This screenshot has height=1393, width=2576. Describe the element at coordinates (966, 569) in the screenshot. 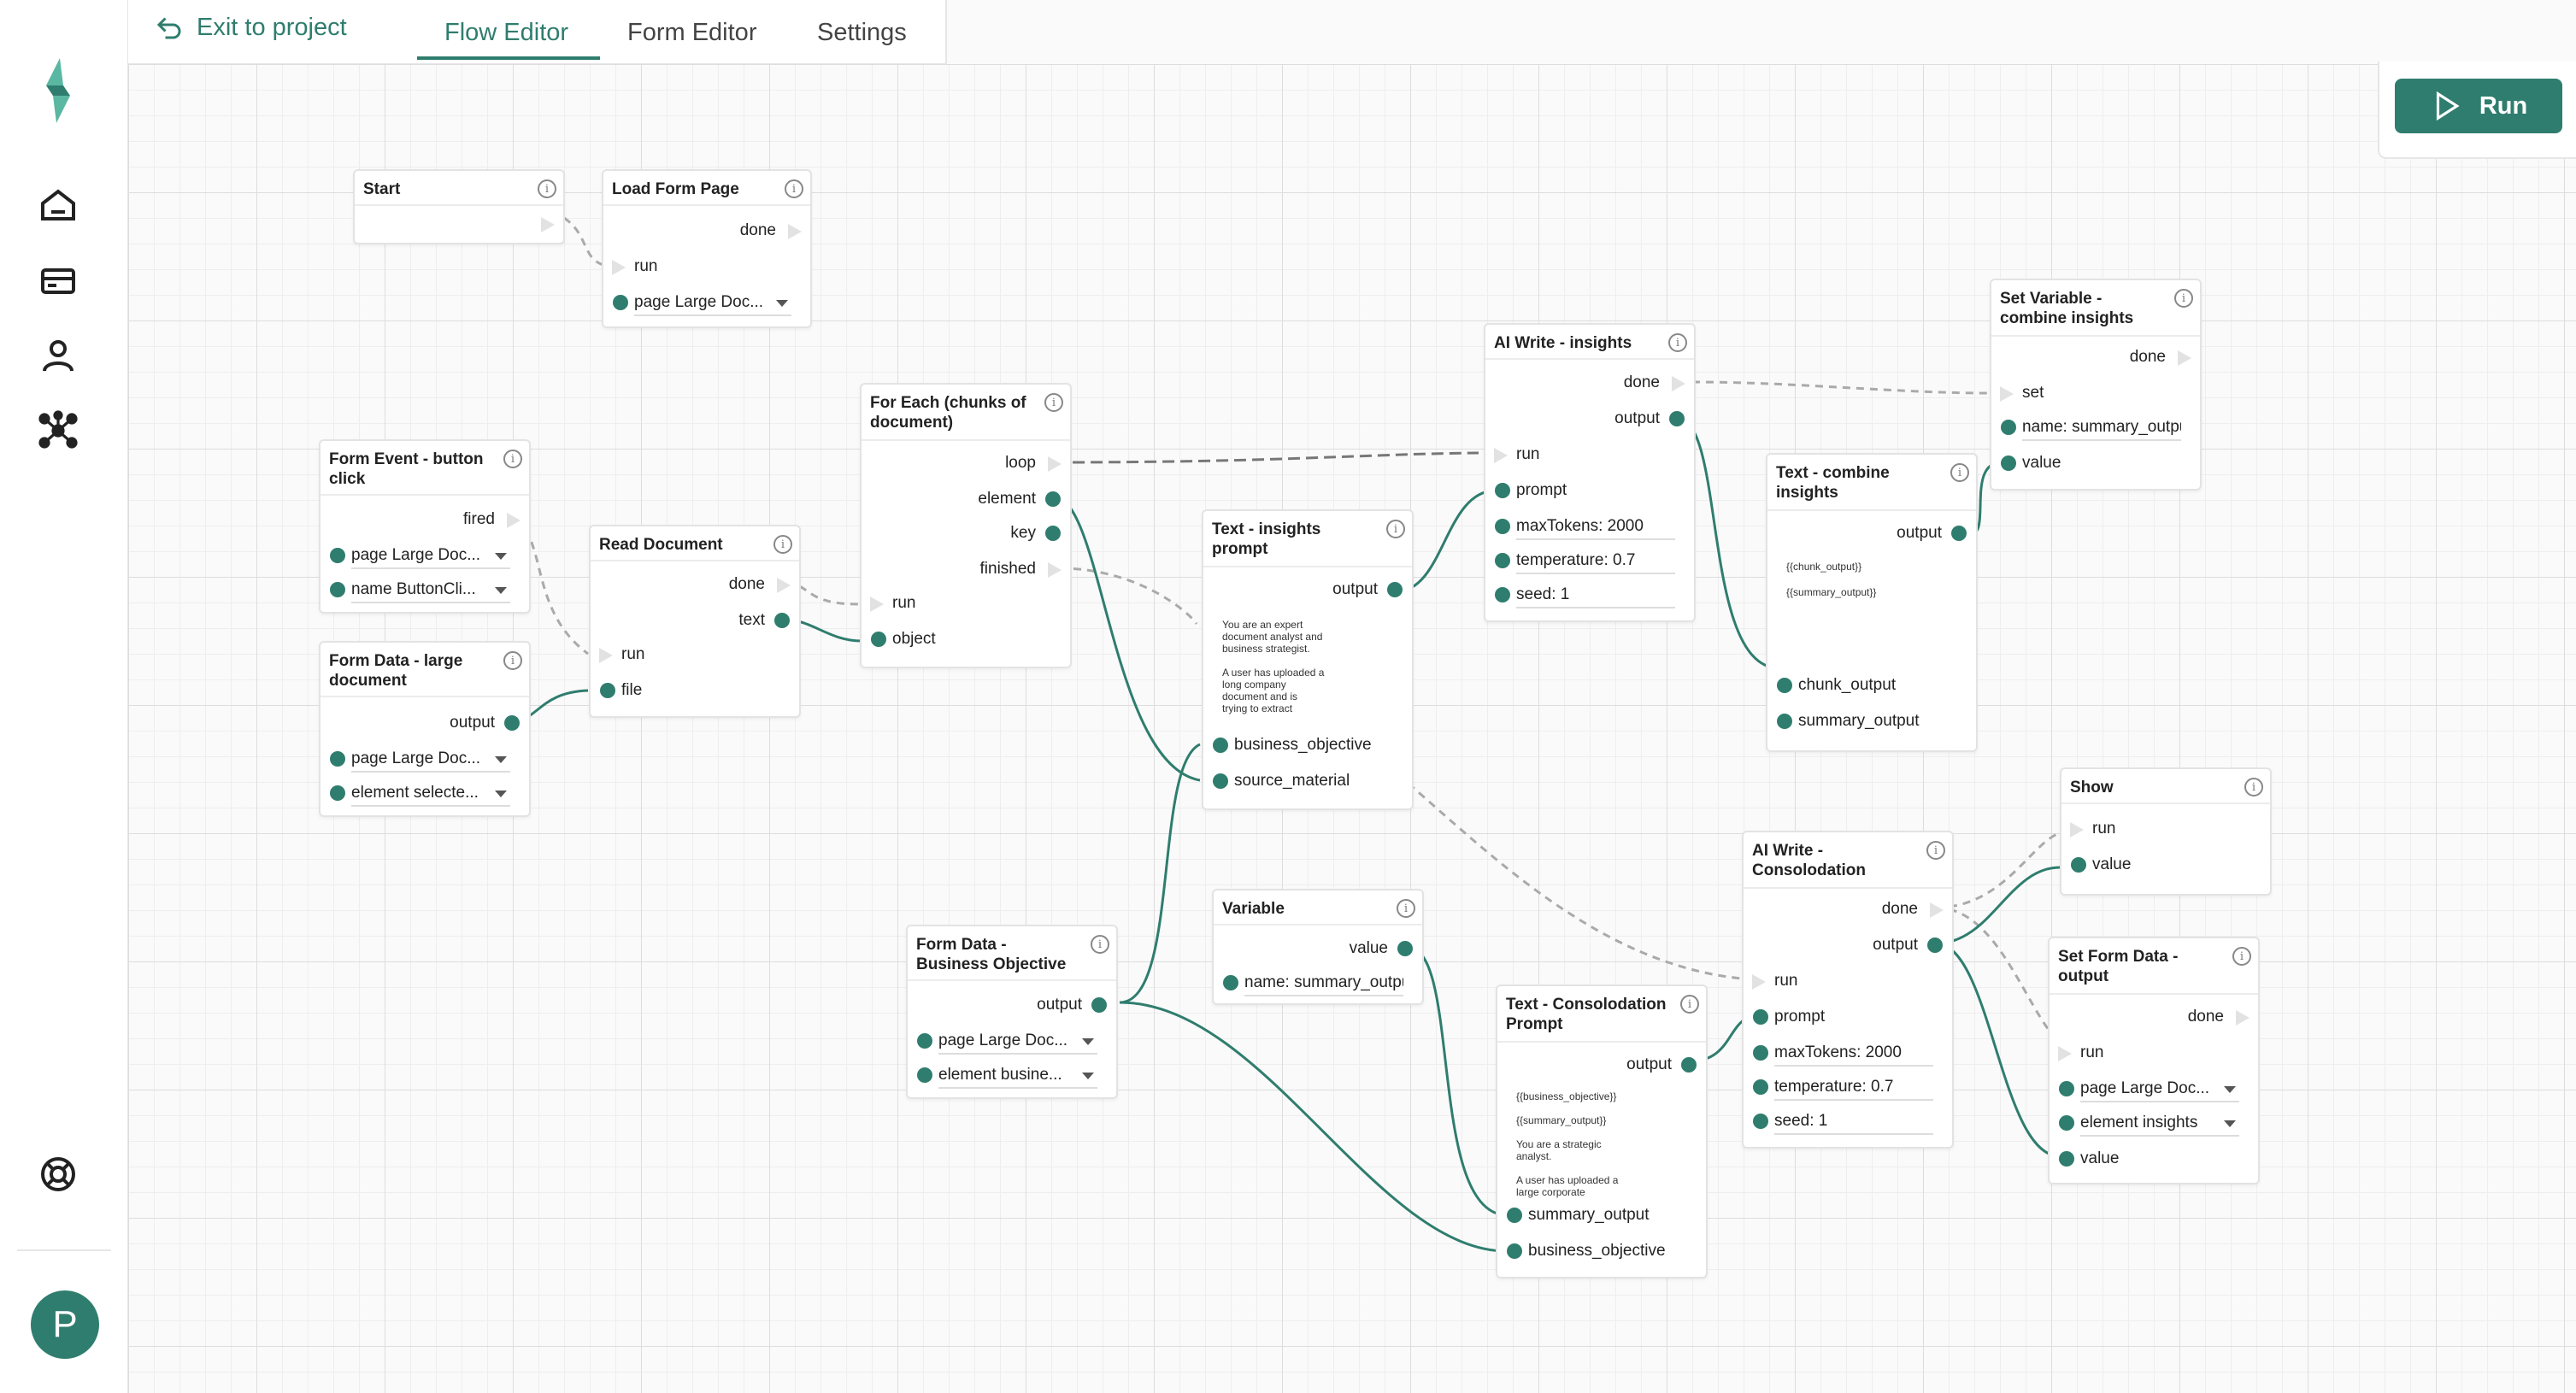

I see `port-finished: finished` at that location.